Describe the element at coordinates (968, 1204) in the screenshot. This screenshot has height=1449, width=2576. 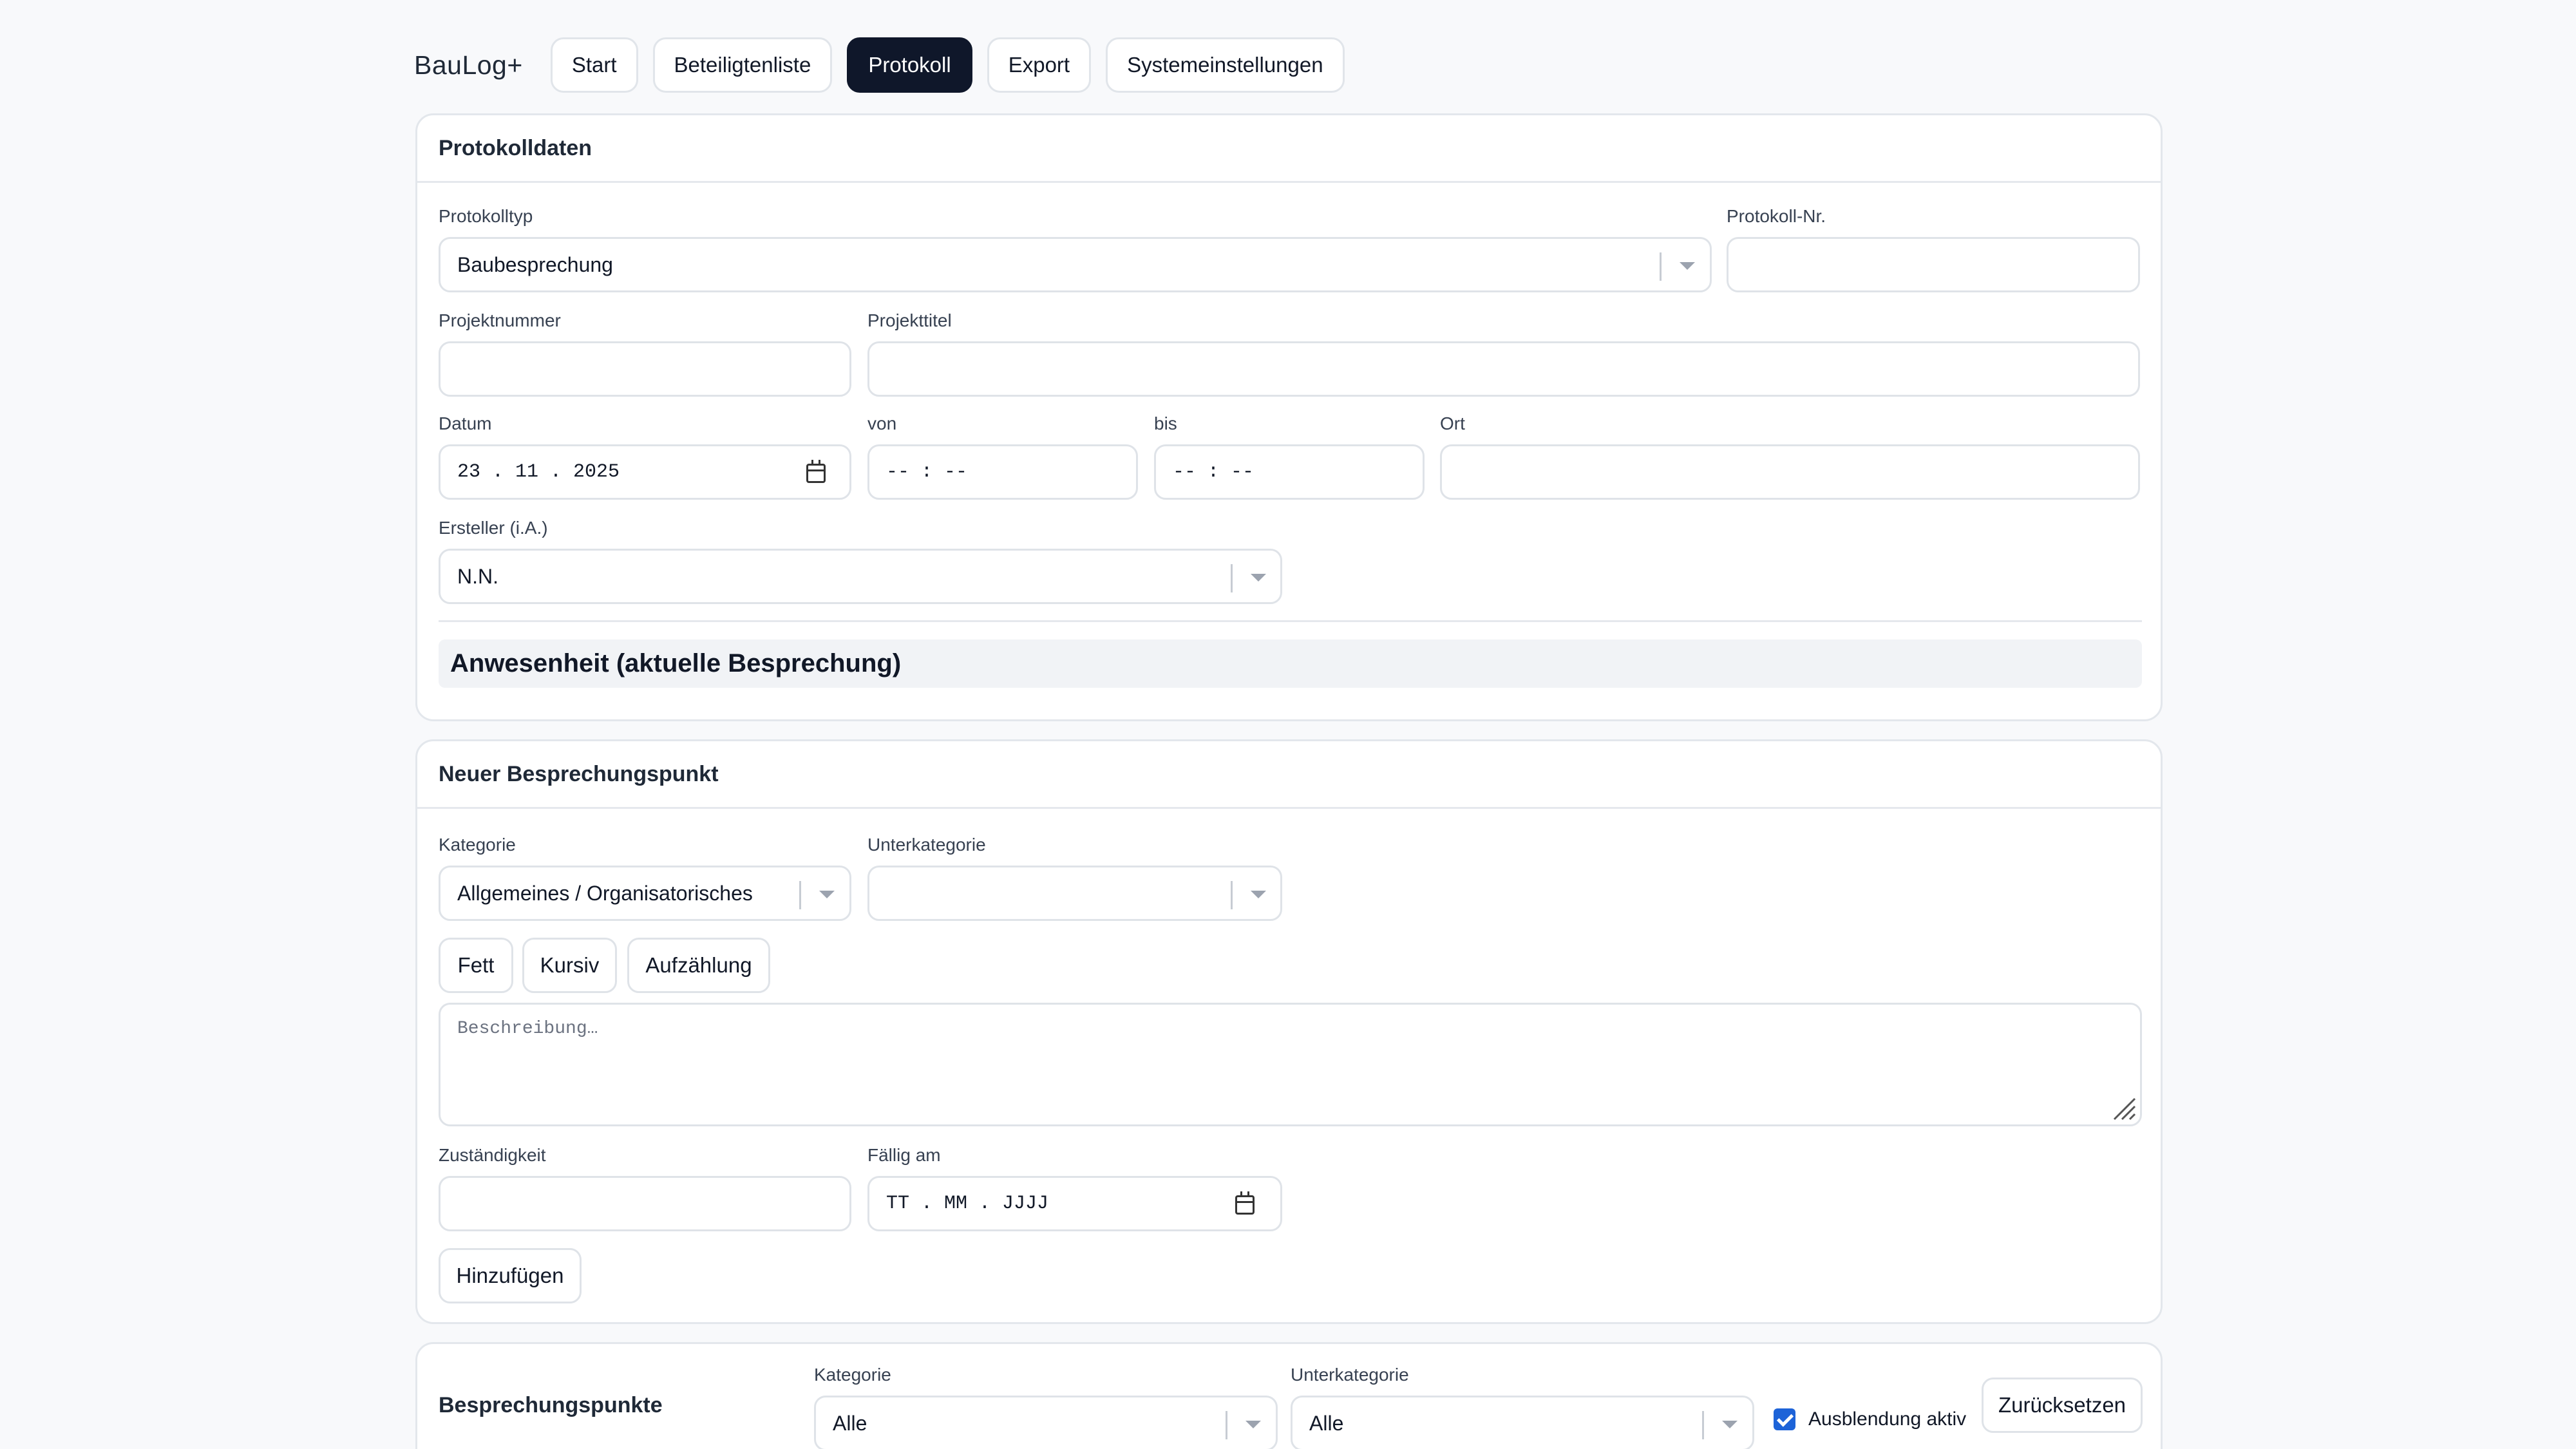
I see `faellig-value: TT . MM . JJJJ` at that location.